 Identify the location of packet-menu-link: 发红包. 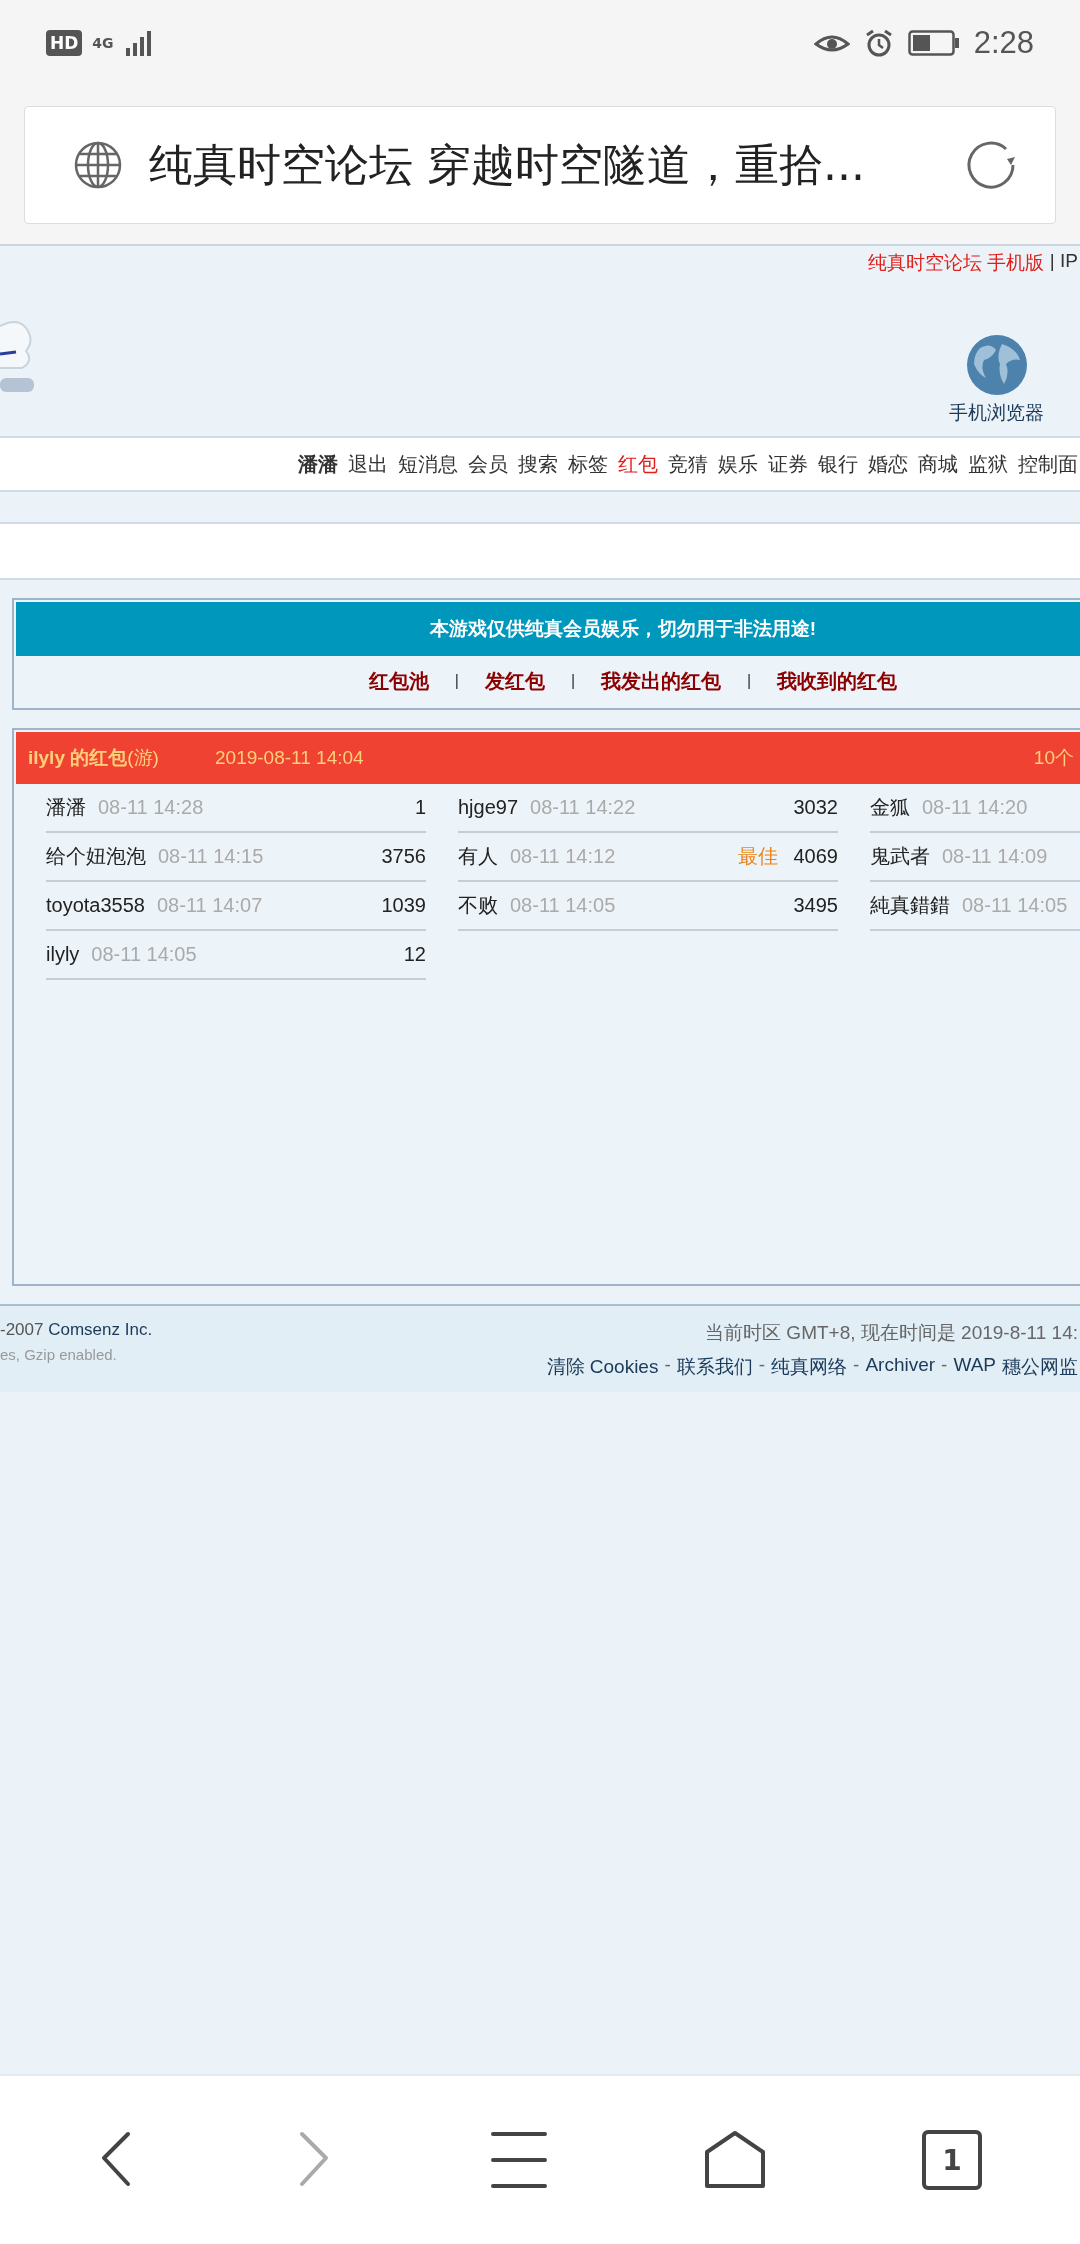
(514, 681).